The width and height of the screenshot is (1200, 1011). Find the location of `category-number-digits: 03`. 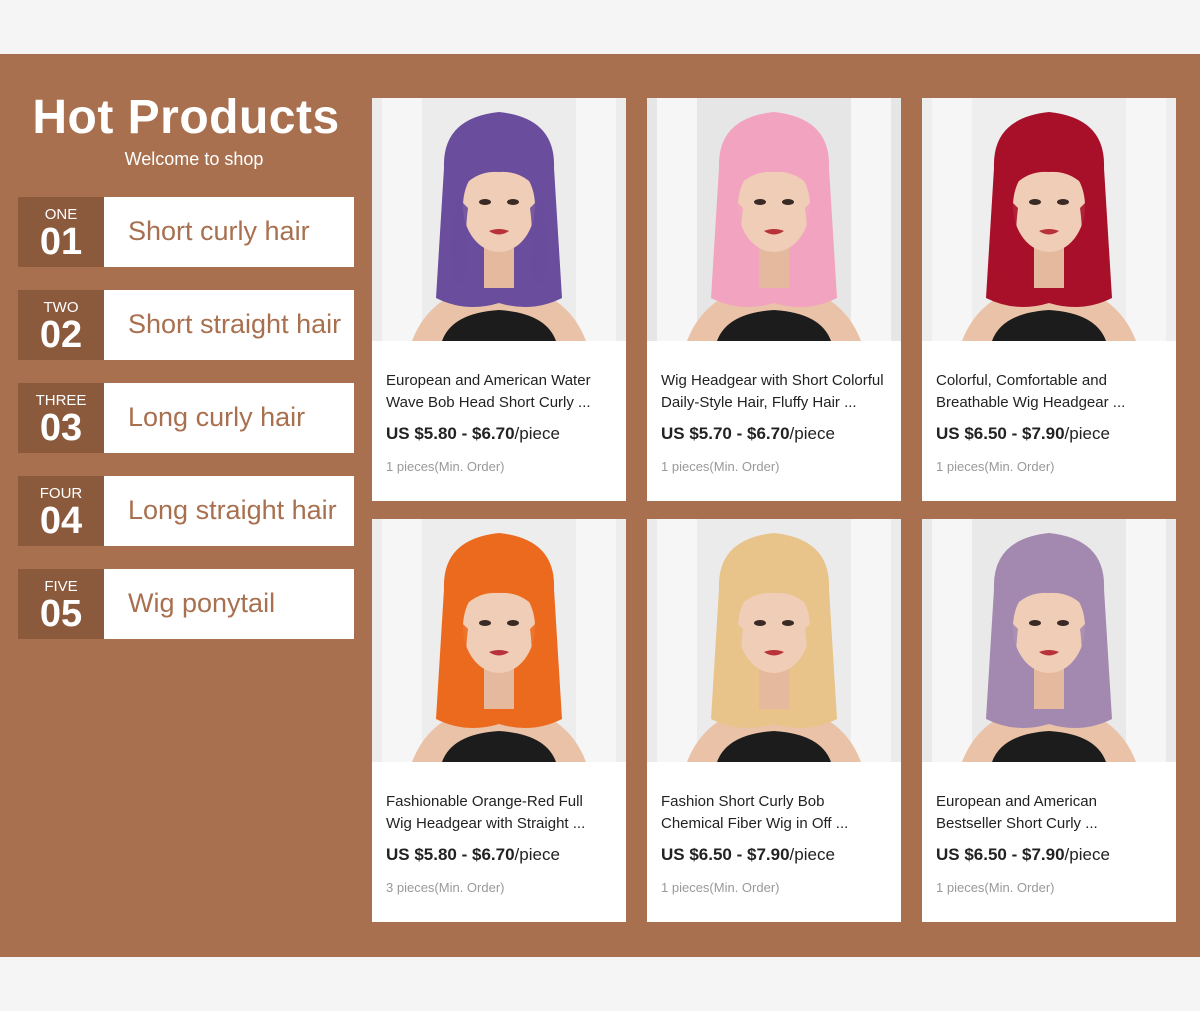

category-number-digits: 03 is located at coordinates (61, 428).